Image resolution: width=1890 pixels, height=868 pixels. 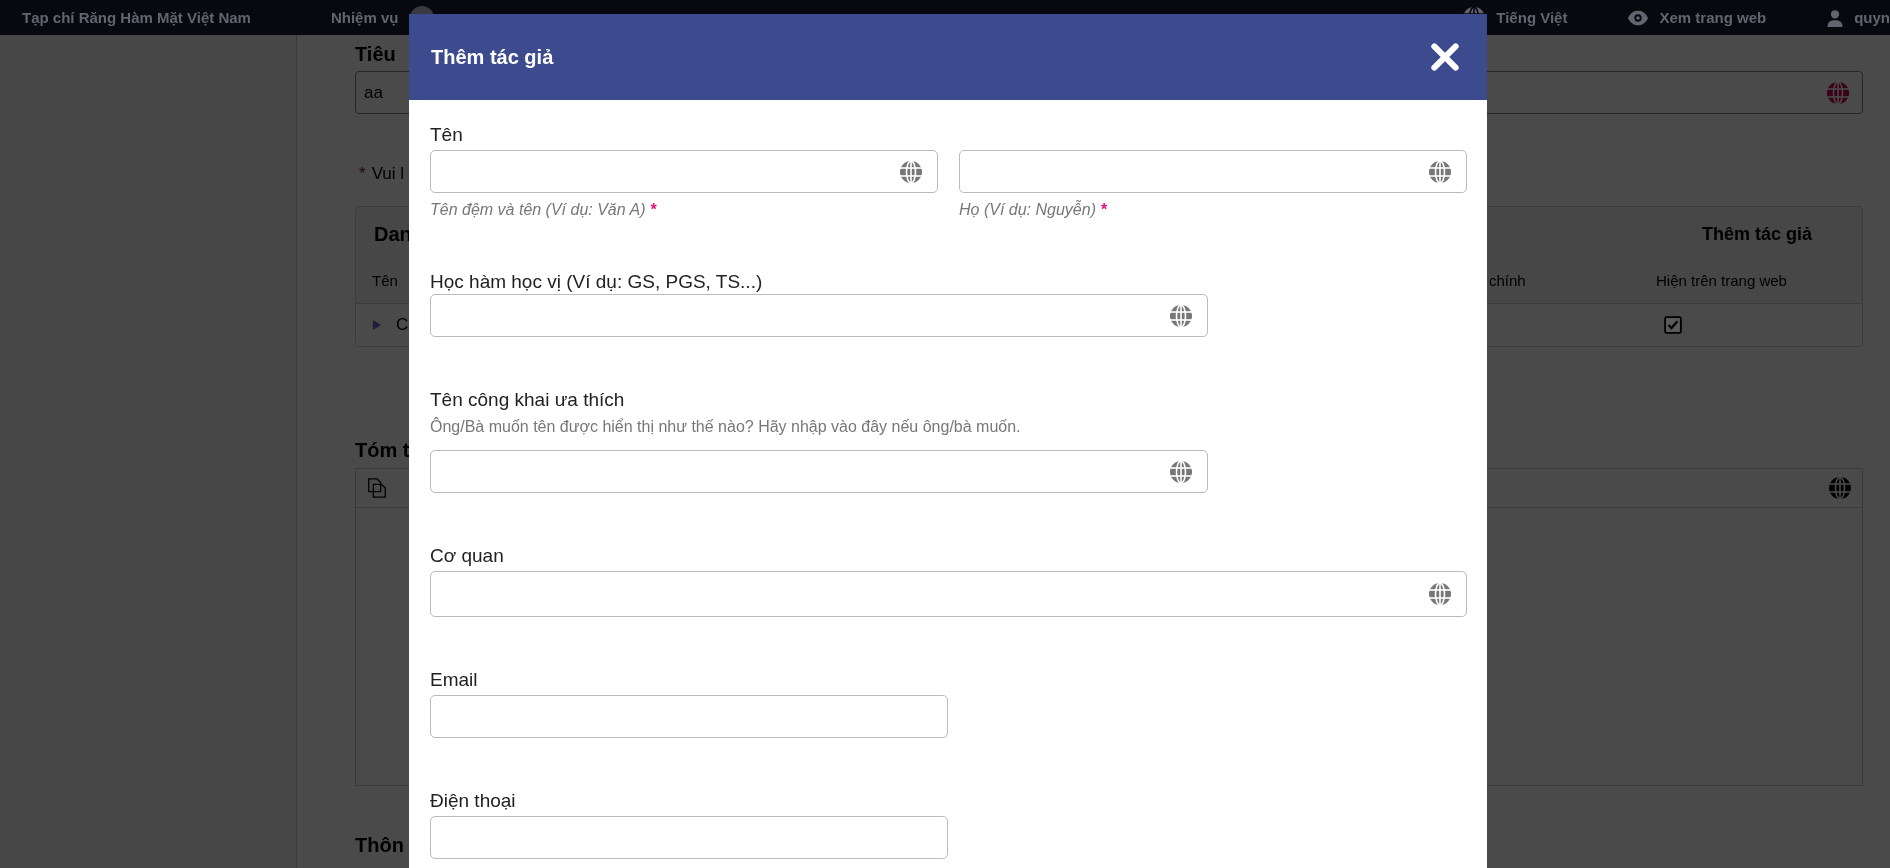 I want to click on copy-icon, so click(x=377, y=488).